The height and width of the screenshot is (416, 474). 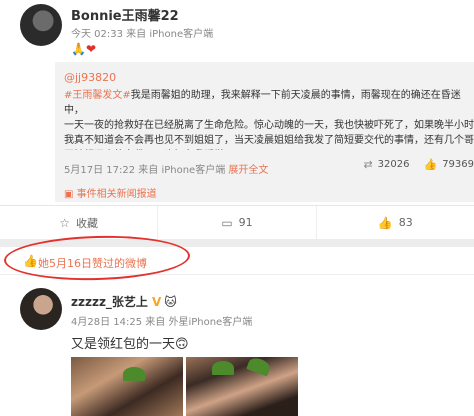 What do you see at coordinates (110, 194) in the screenshot?
I see `news-topic: ▣ 事件相关新闻报道` at bounding box center [110, 194].